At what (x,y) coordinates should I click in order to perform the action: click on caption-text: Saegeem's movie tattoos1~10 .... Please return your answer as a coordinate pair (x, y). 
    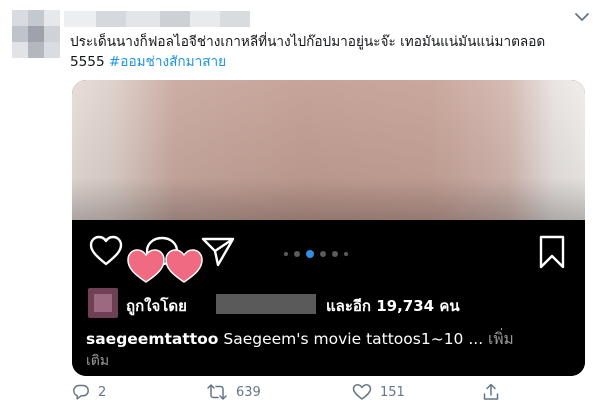
    Looking at the image, I should click on (353, 339).